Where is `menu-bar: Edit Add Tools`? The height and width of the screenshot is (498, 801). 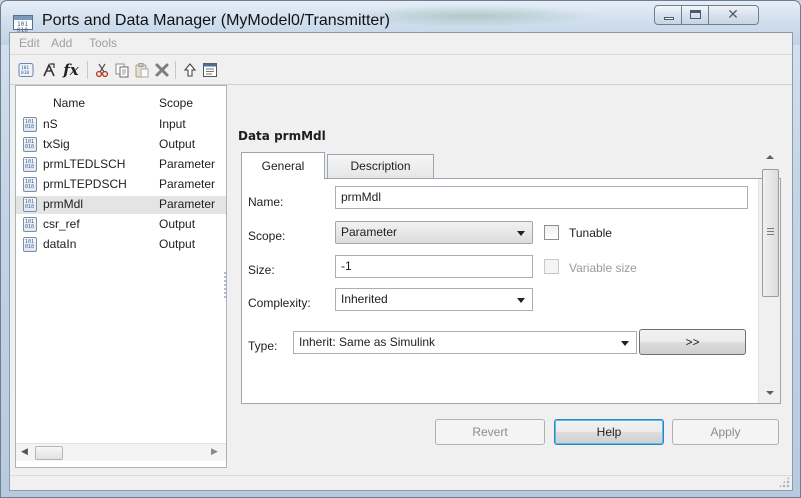
menu-bar: Edit Add Tools is located at coordinates (401, 43).